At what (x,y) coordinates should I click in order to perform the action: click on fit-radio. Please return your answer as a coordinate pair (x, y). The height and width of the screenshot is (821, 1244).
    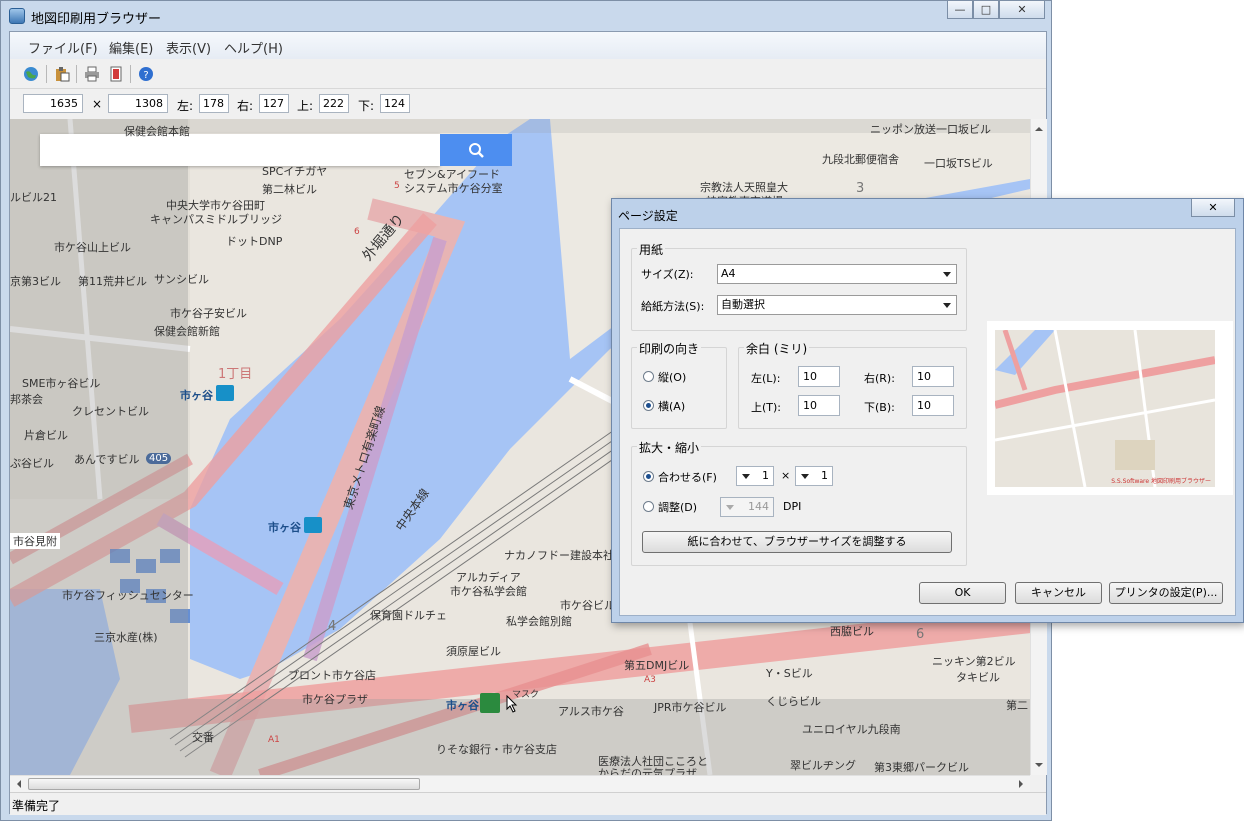
    Looking at the image, I should click on (648, 476).